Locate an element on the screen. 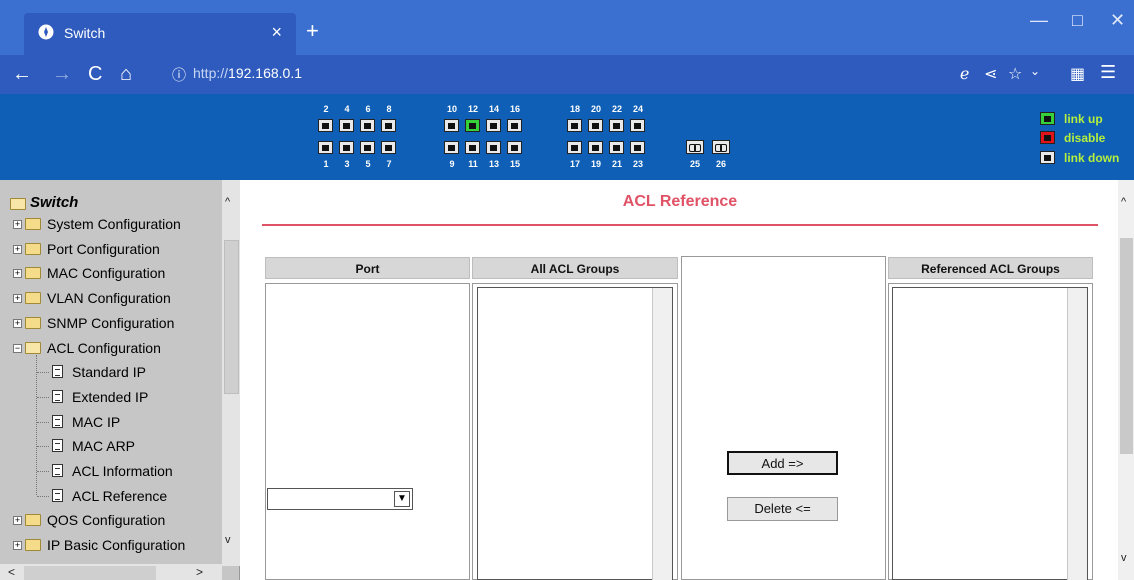 This screenshot has width=1134, height=580. collapse-icon: − is located at coordinates (17, 348).